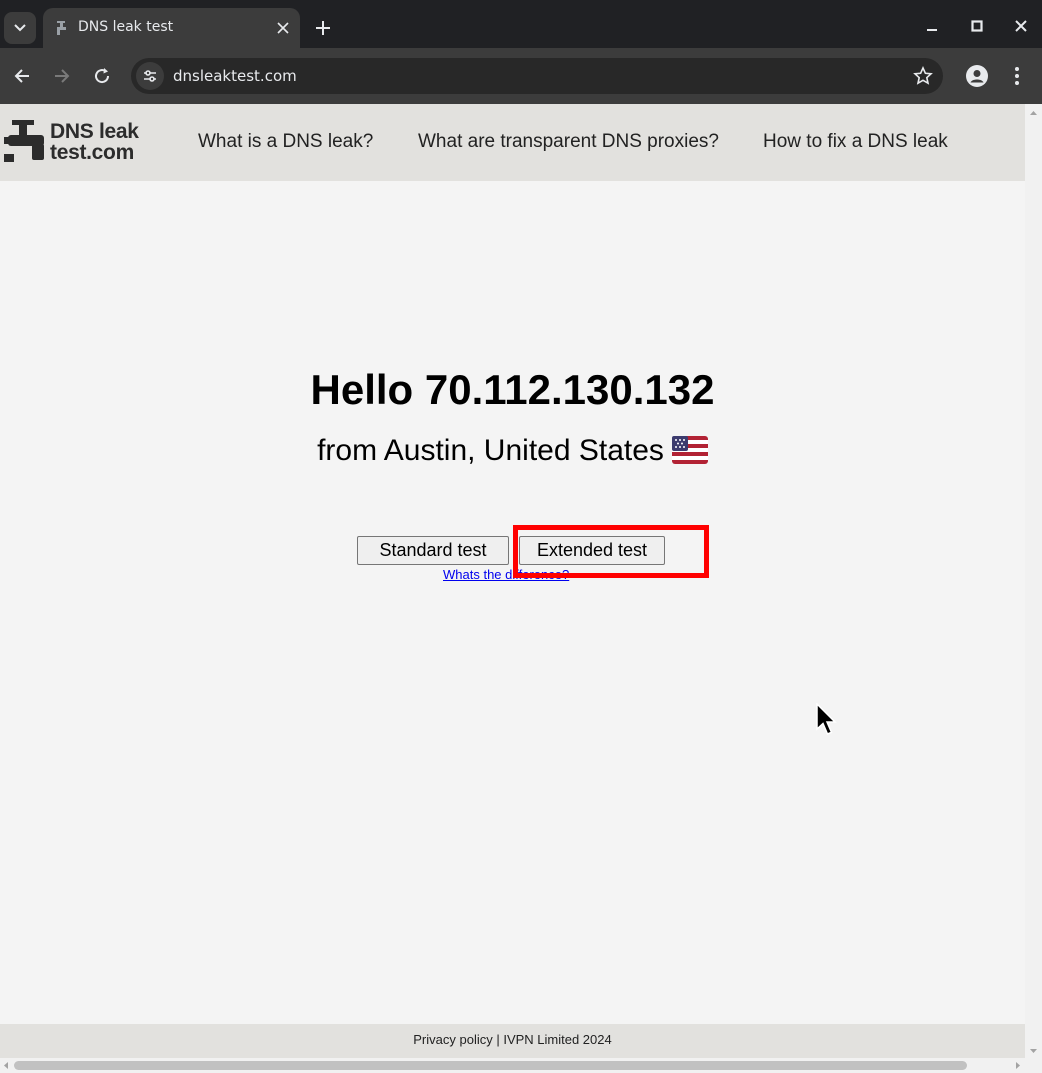 The image size is (1042, 1073). I want to click on plus-icon, so click(323, 28).